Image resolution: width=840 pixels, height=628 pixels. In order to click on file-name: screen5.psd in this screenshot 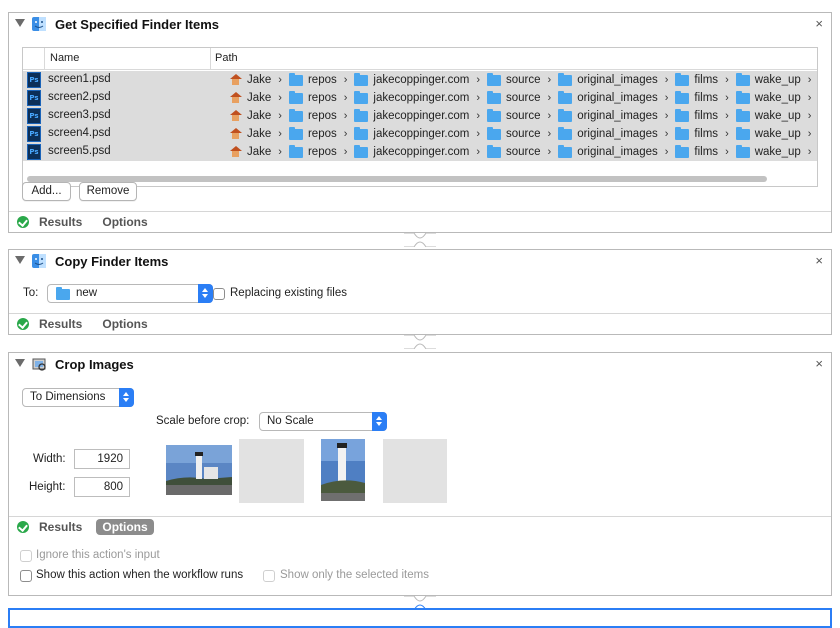, I will do `click(79, 151)`.